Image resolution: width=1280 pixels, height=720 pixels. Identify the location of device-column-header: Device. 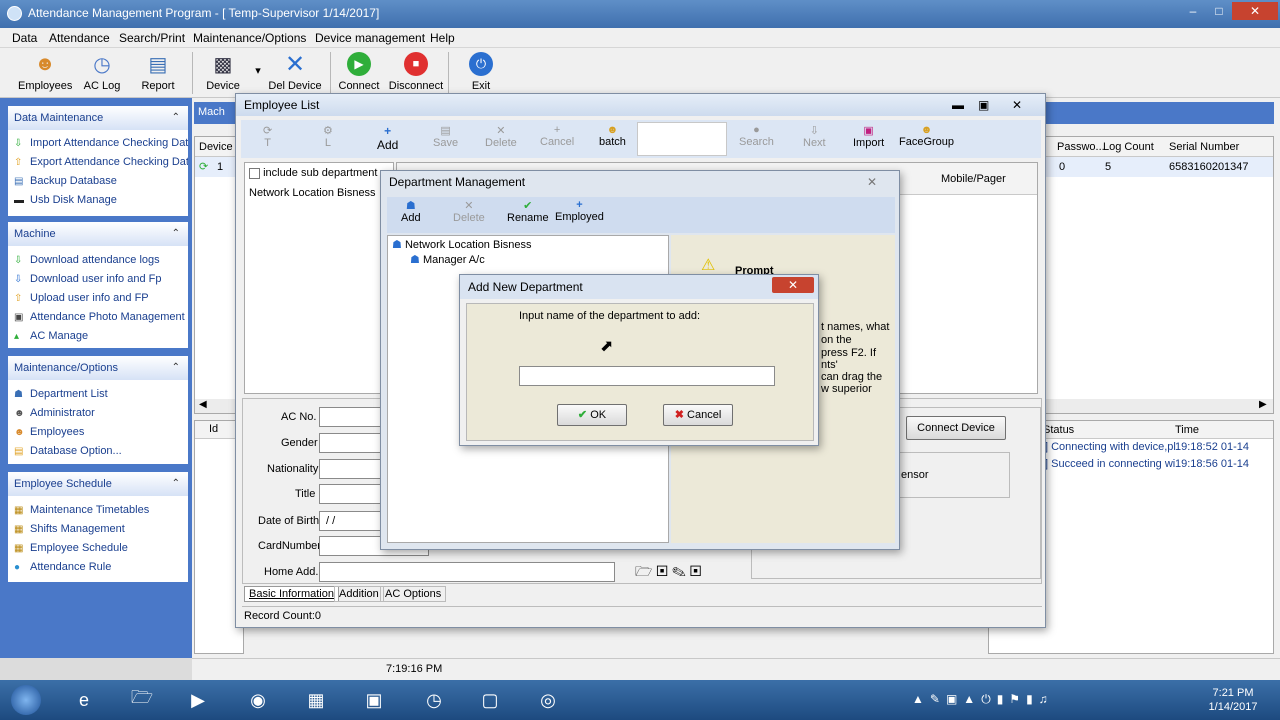
(216, 147).